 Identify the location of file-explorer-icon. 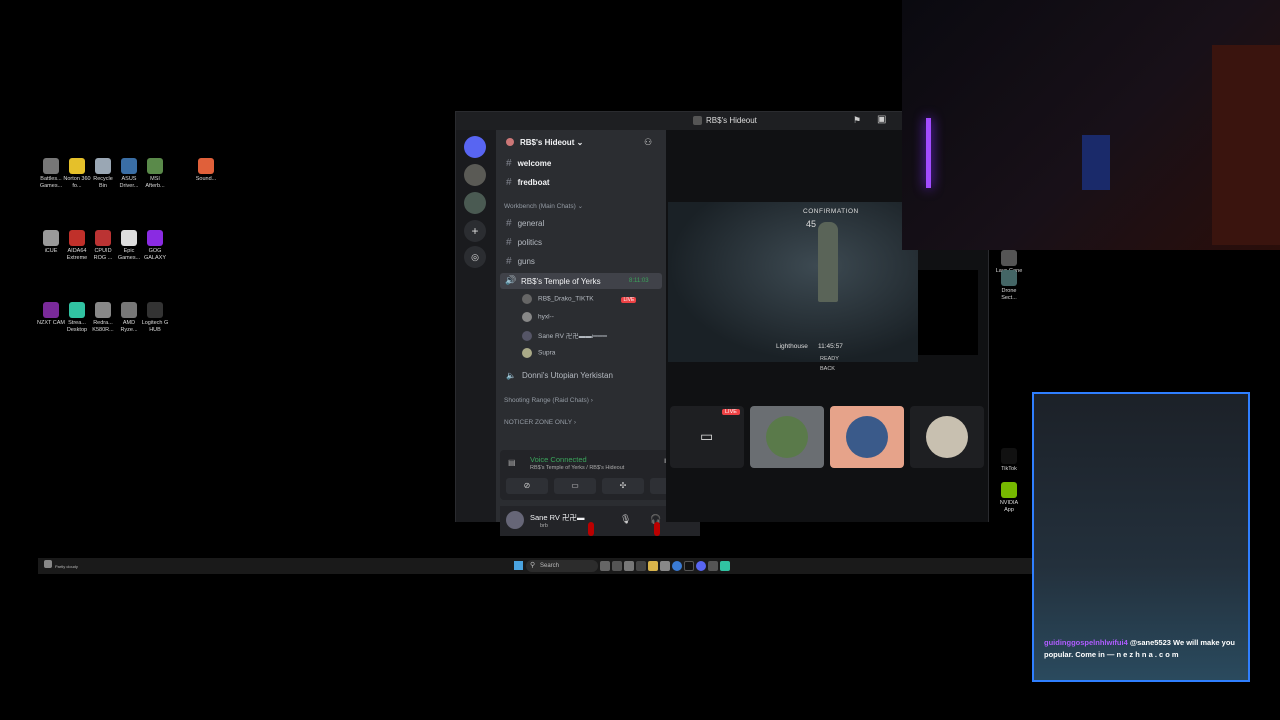
(653, 566).